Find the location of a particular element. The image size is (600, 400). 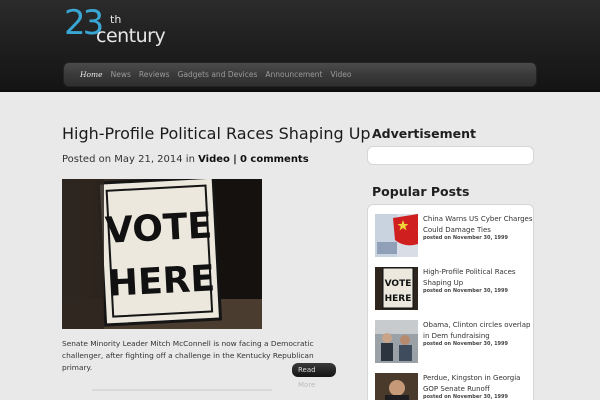

sign-line-1: VOTE is located at coordinates (158, 228).